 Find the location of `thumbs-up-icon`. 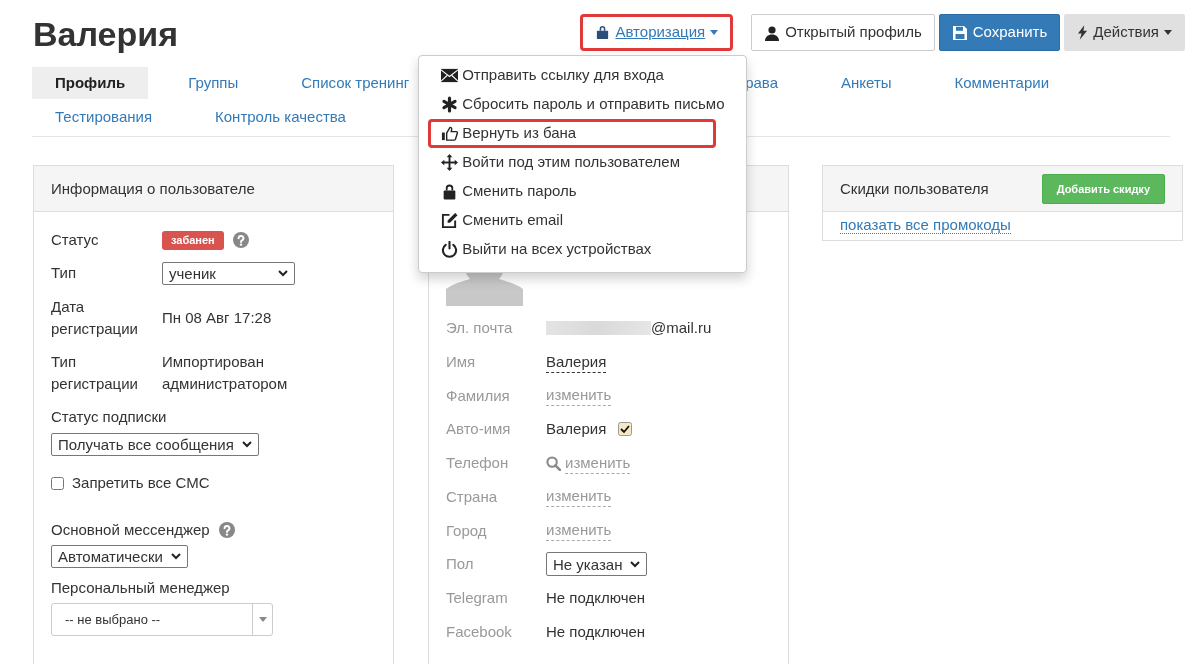

thumbs-up-icon is located at coordinates (450, 133).